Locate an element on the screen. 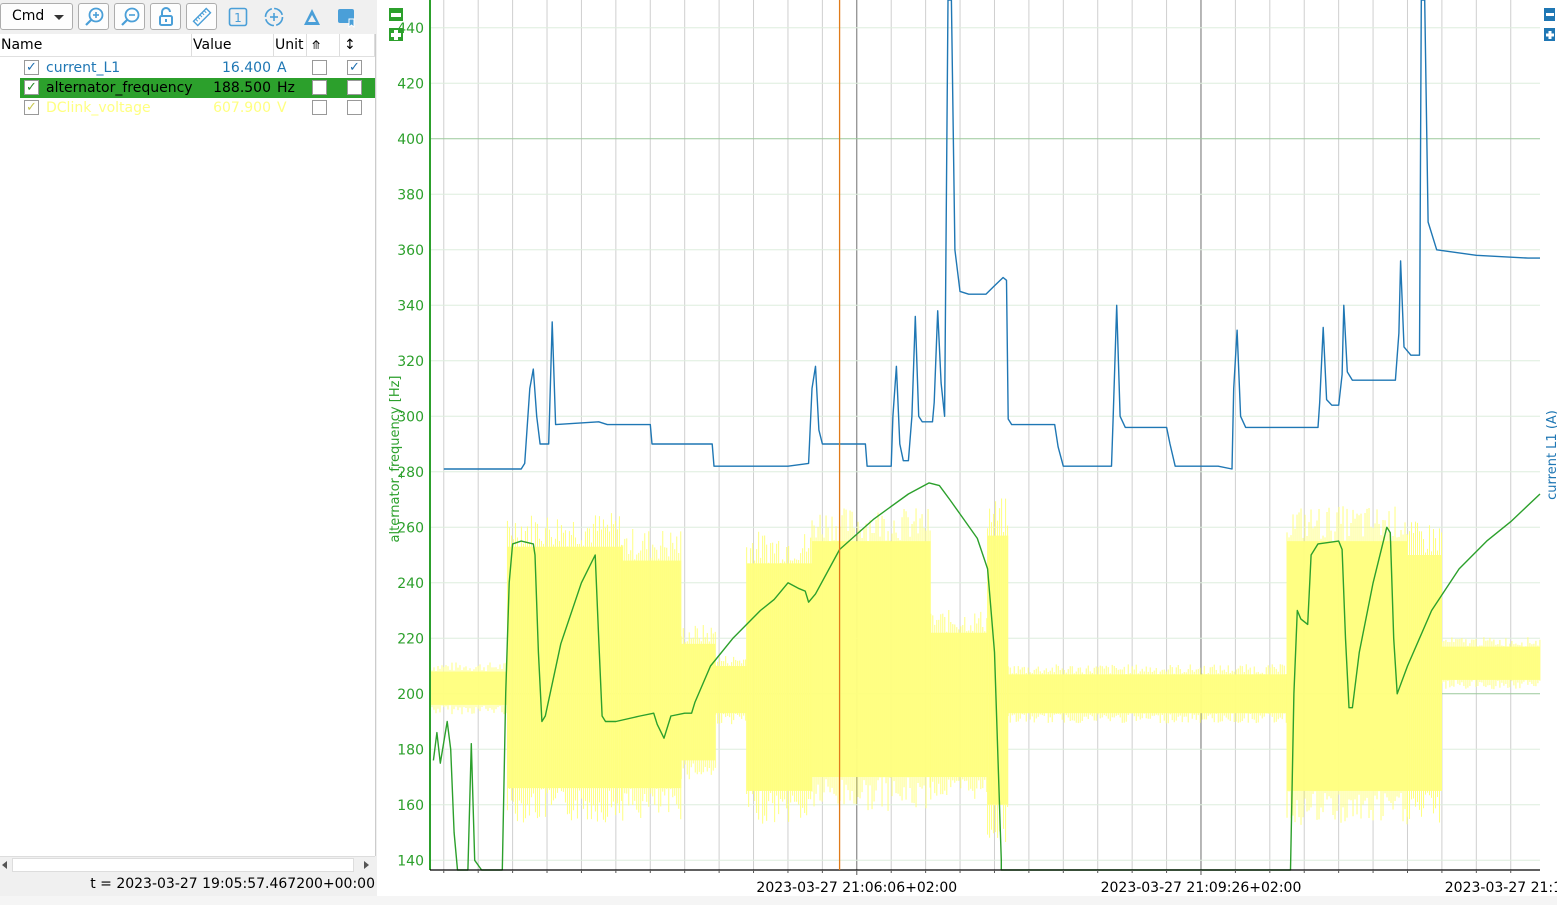 This screenshot has height=905, width=1557. y-tick-label: 420 is located at coordinates (410, 84).